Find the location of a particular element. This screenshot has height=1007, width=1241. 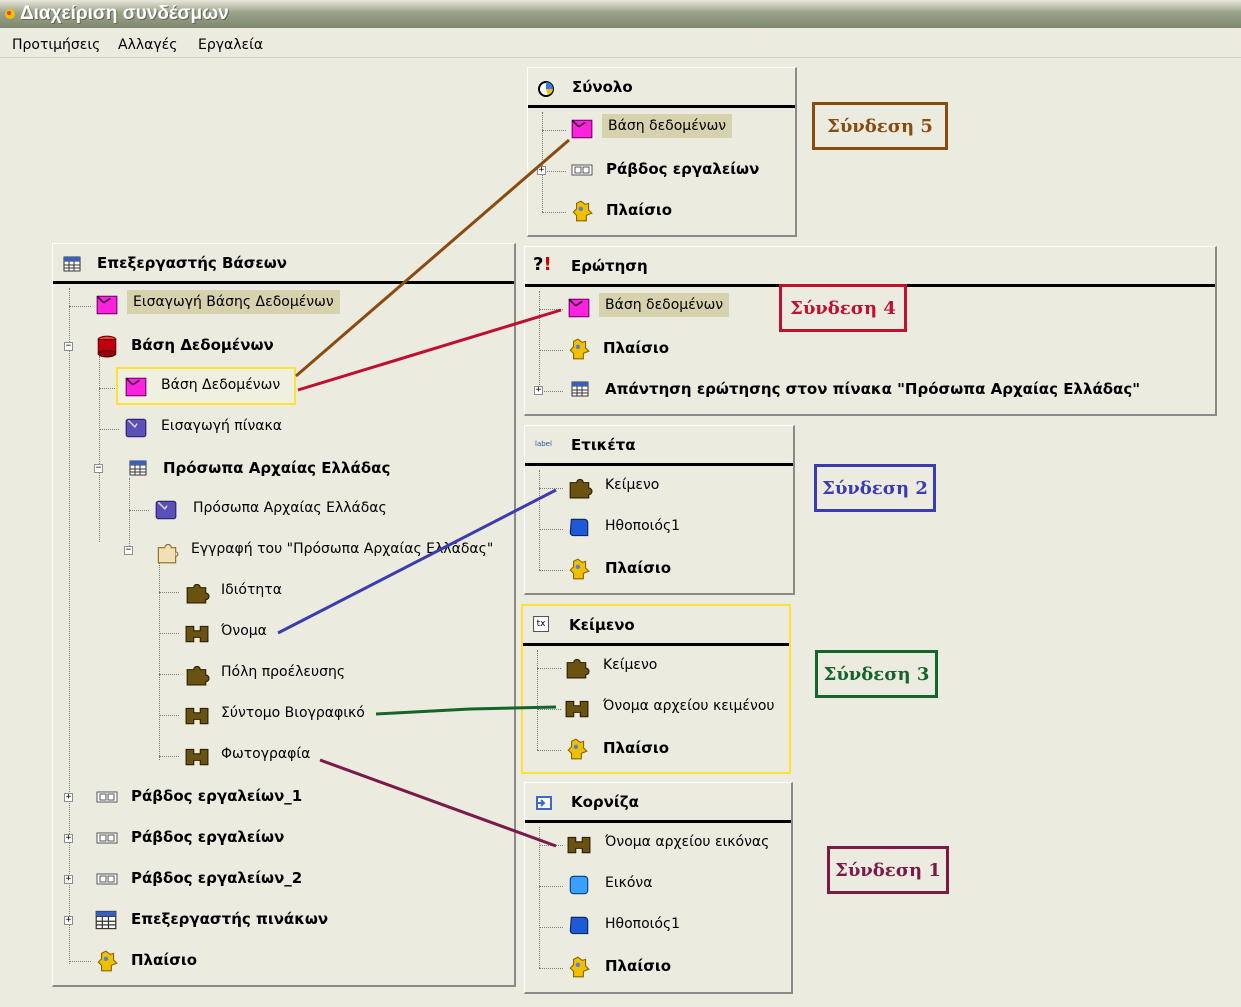

tree-item-field-property: Ιδιότητα is located at coordinates (263, 592).